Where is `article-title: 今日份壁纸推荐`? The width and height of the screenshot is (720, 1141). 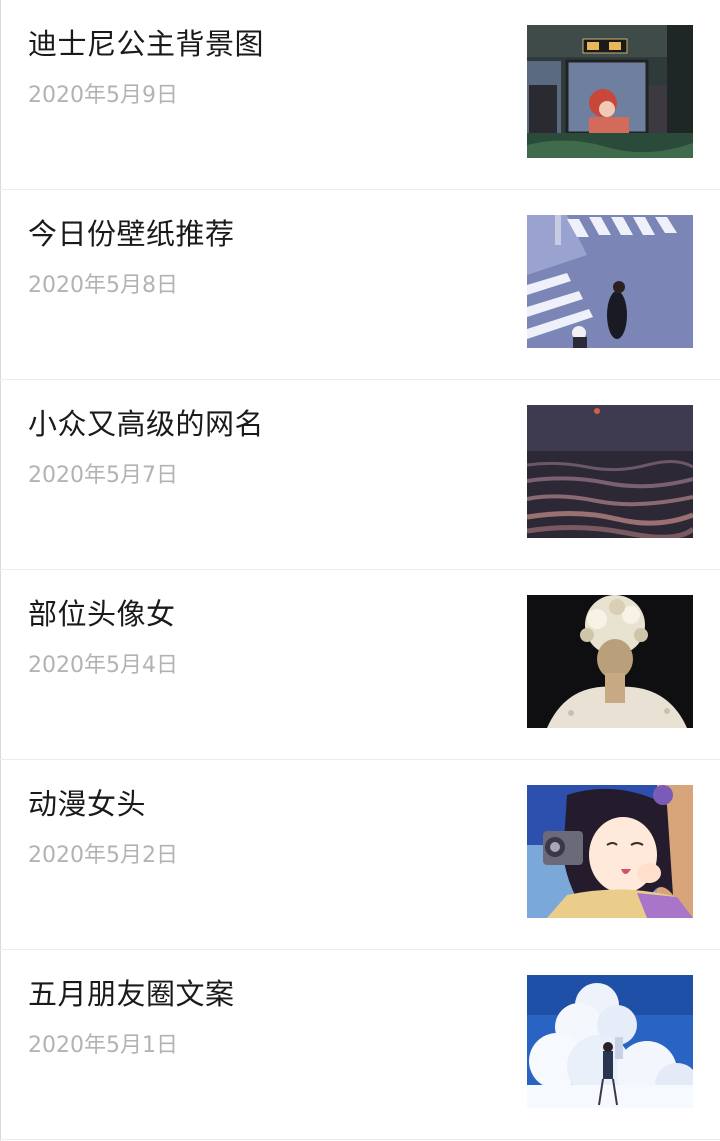
article-title: 今日份壁纸推荐 is located at coordinates (131, 234).